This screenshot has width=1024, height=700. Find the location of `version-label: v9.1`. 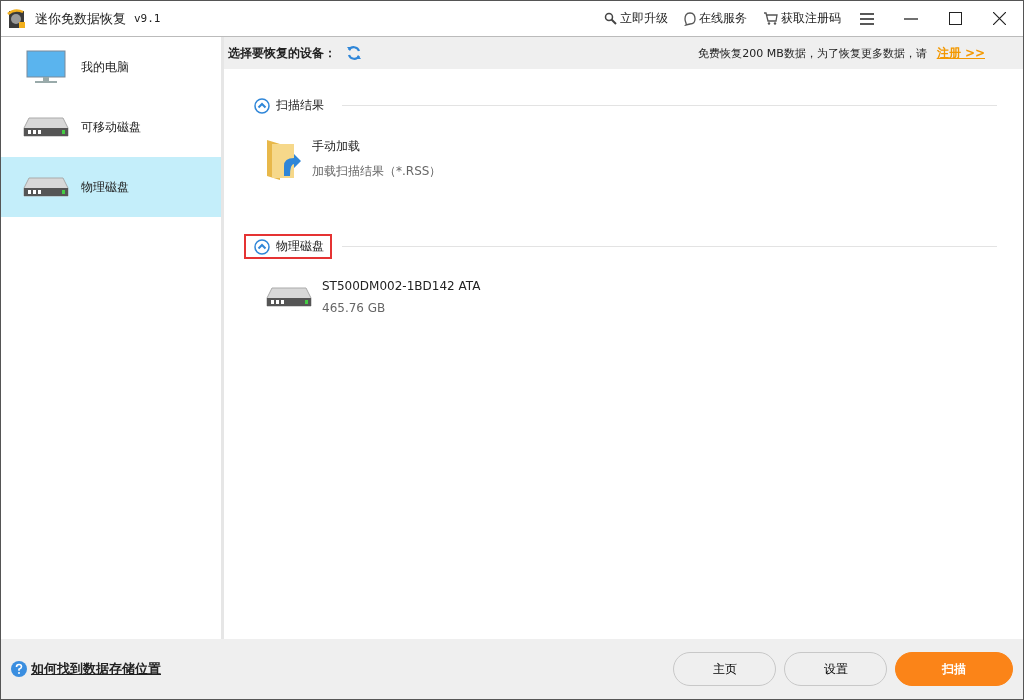

version-label: v9.1 is located at coordinates (147, 18).